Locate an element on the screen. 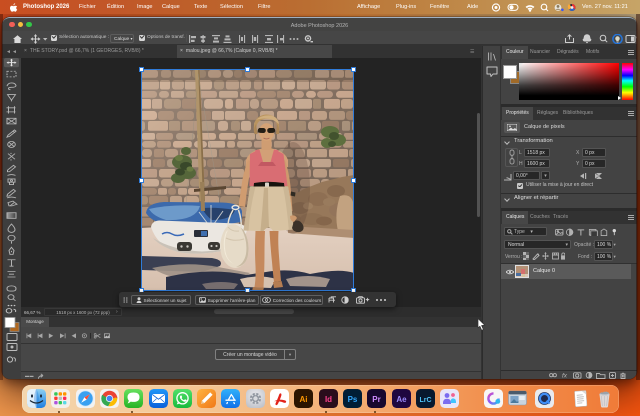  svg-text: fx is located at coordinates (565, 376).